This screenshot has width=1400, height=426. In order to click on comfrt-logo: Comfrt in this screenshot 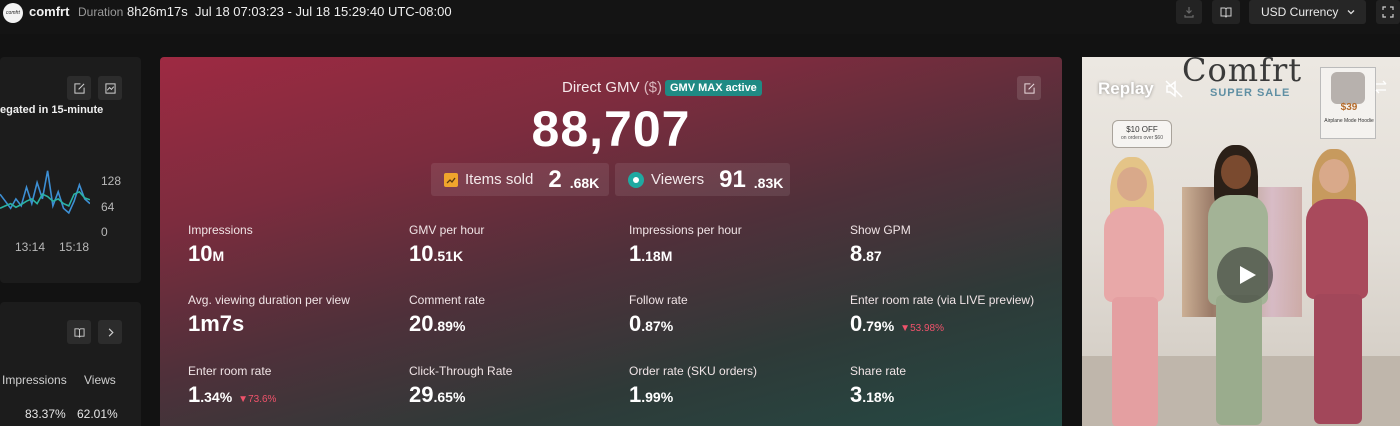, I will do `click(1242, 73)`.